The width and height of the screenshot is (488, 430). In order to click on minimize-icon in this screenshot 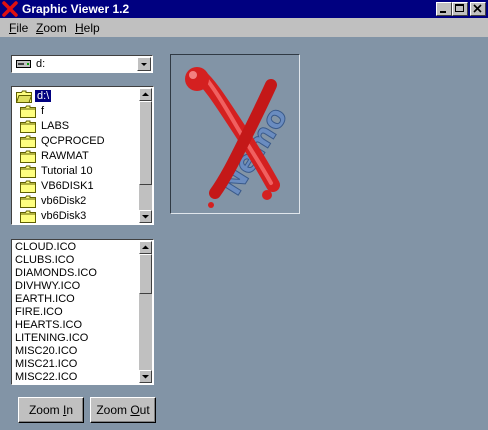, I will do `click(443, 12)`.